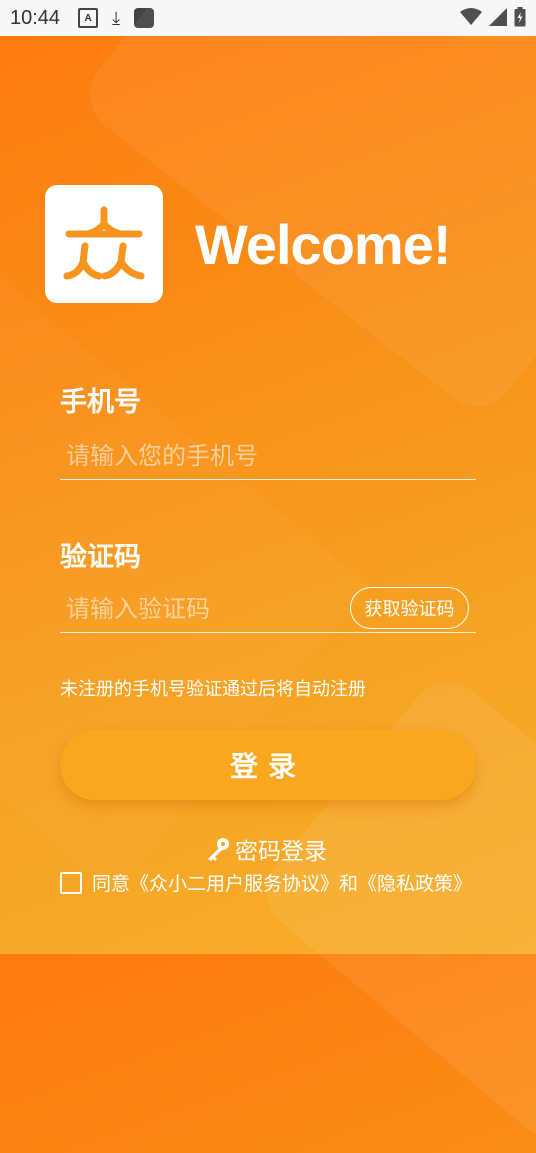  I want to click on status-icons-right, so click(493, 17).